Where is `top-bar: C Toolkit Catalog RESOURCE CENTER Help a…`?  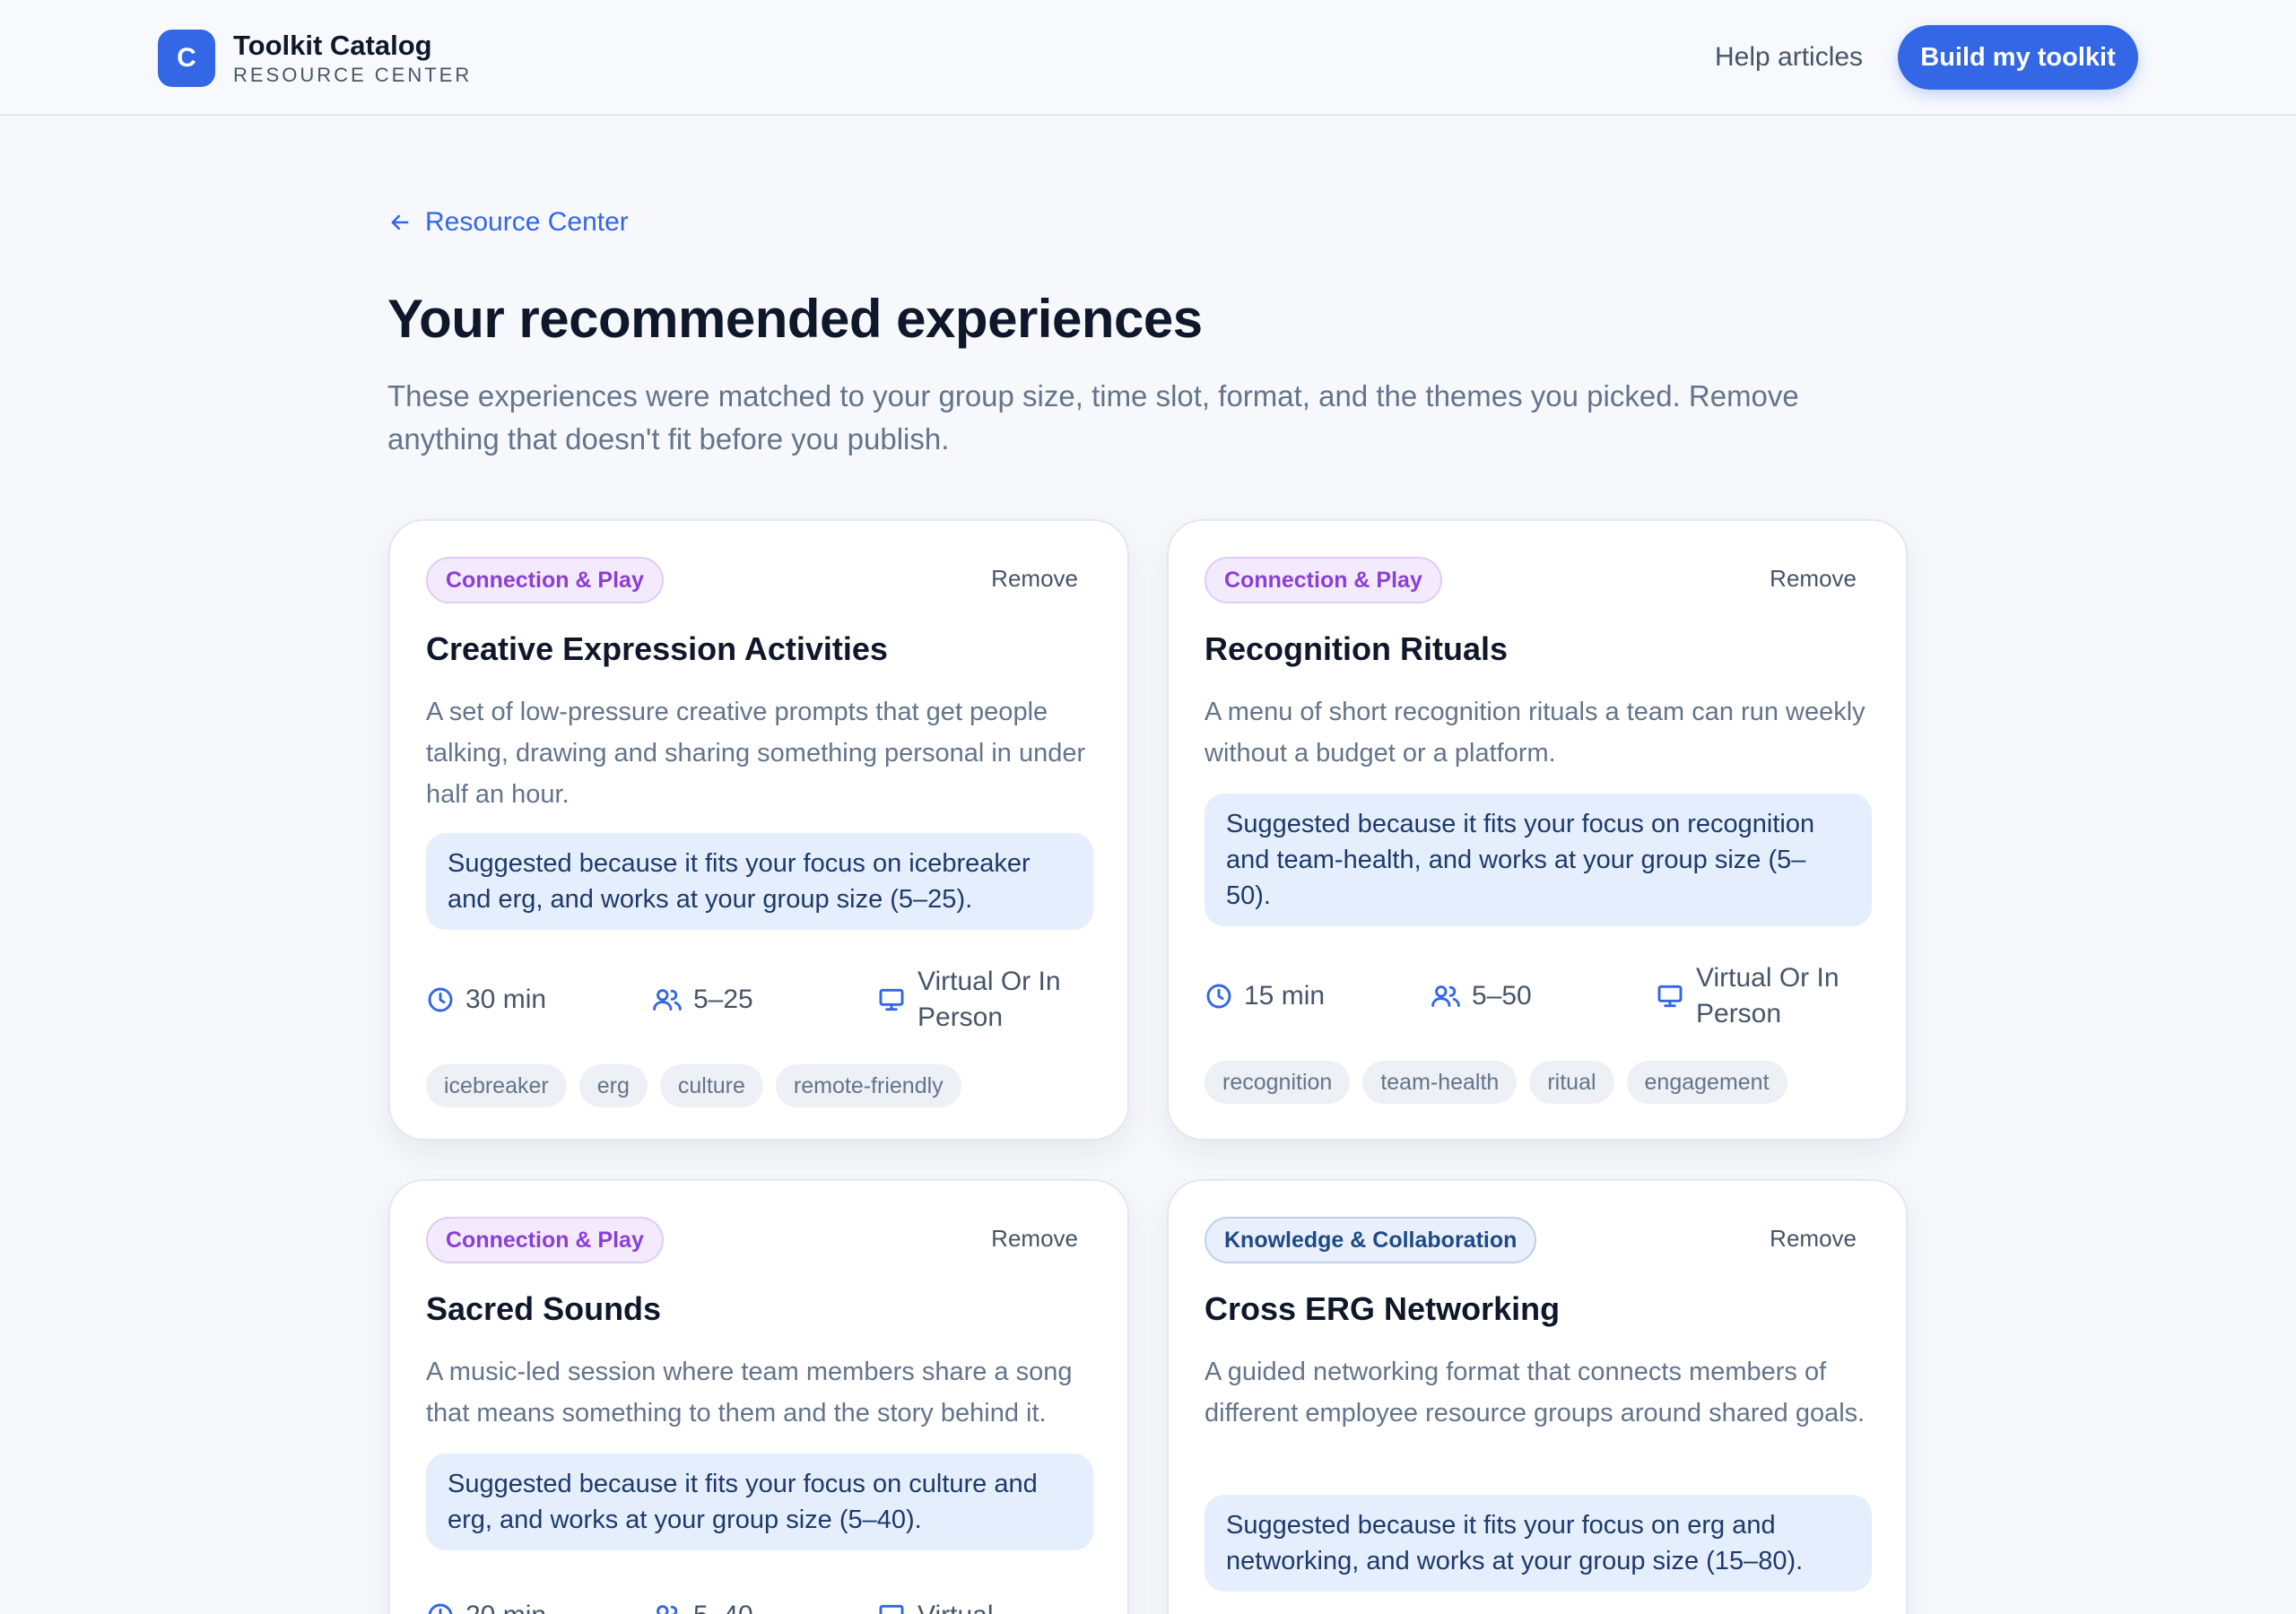 top-bar: C Toolkit Catalog RESOURCE CENTER Help a… is located at coordinates (1148, 58).